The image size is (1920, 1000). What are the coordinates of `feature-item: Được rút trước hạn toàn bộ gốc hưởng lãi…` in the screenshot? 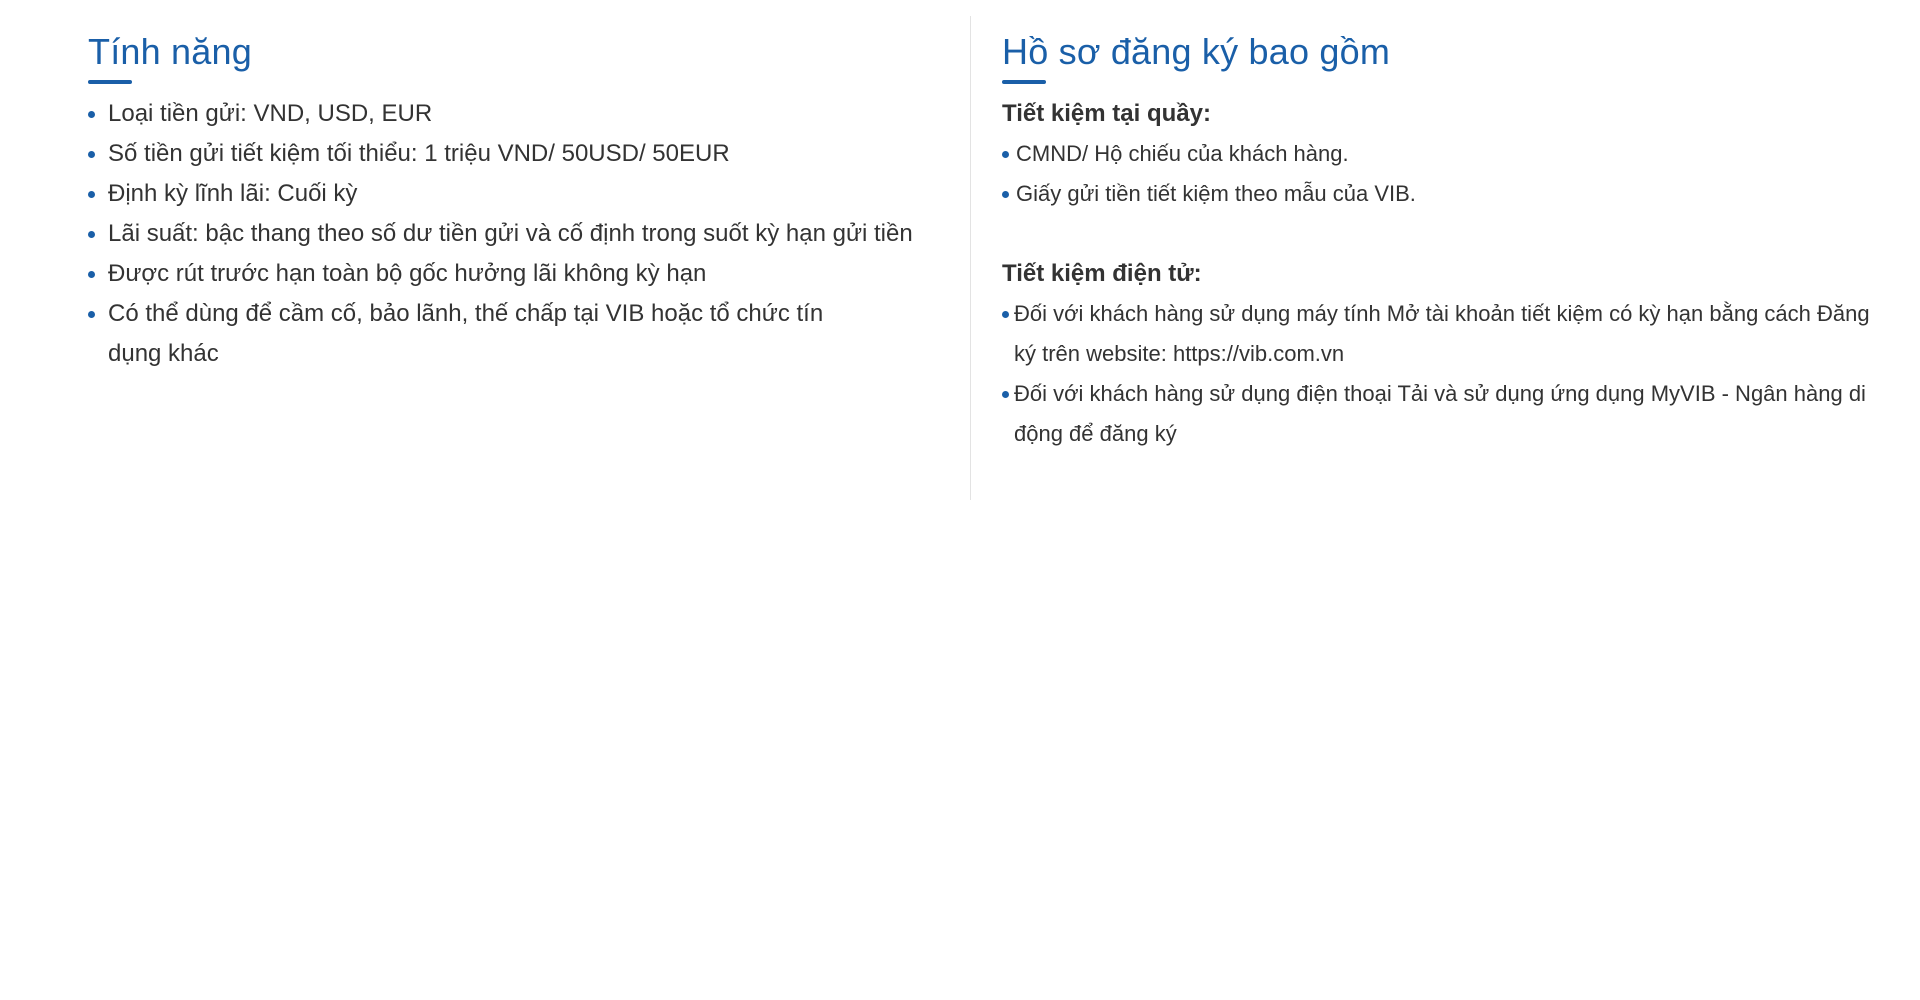 It's located at (528, 274).